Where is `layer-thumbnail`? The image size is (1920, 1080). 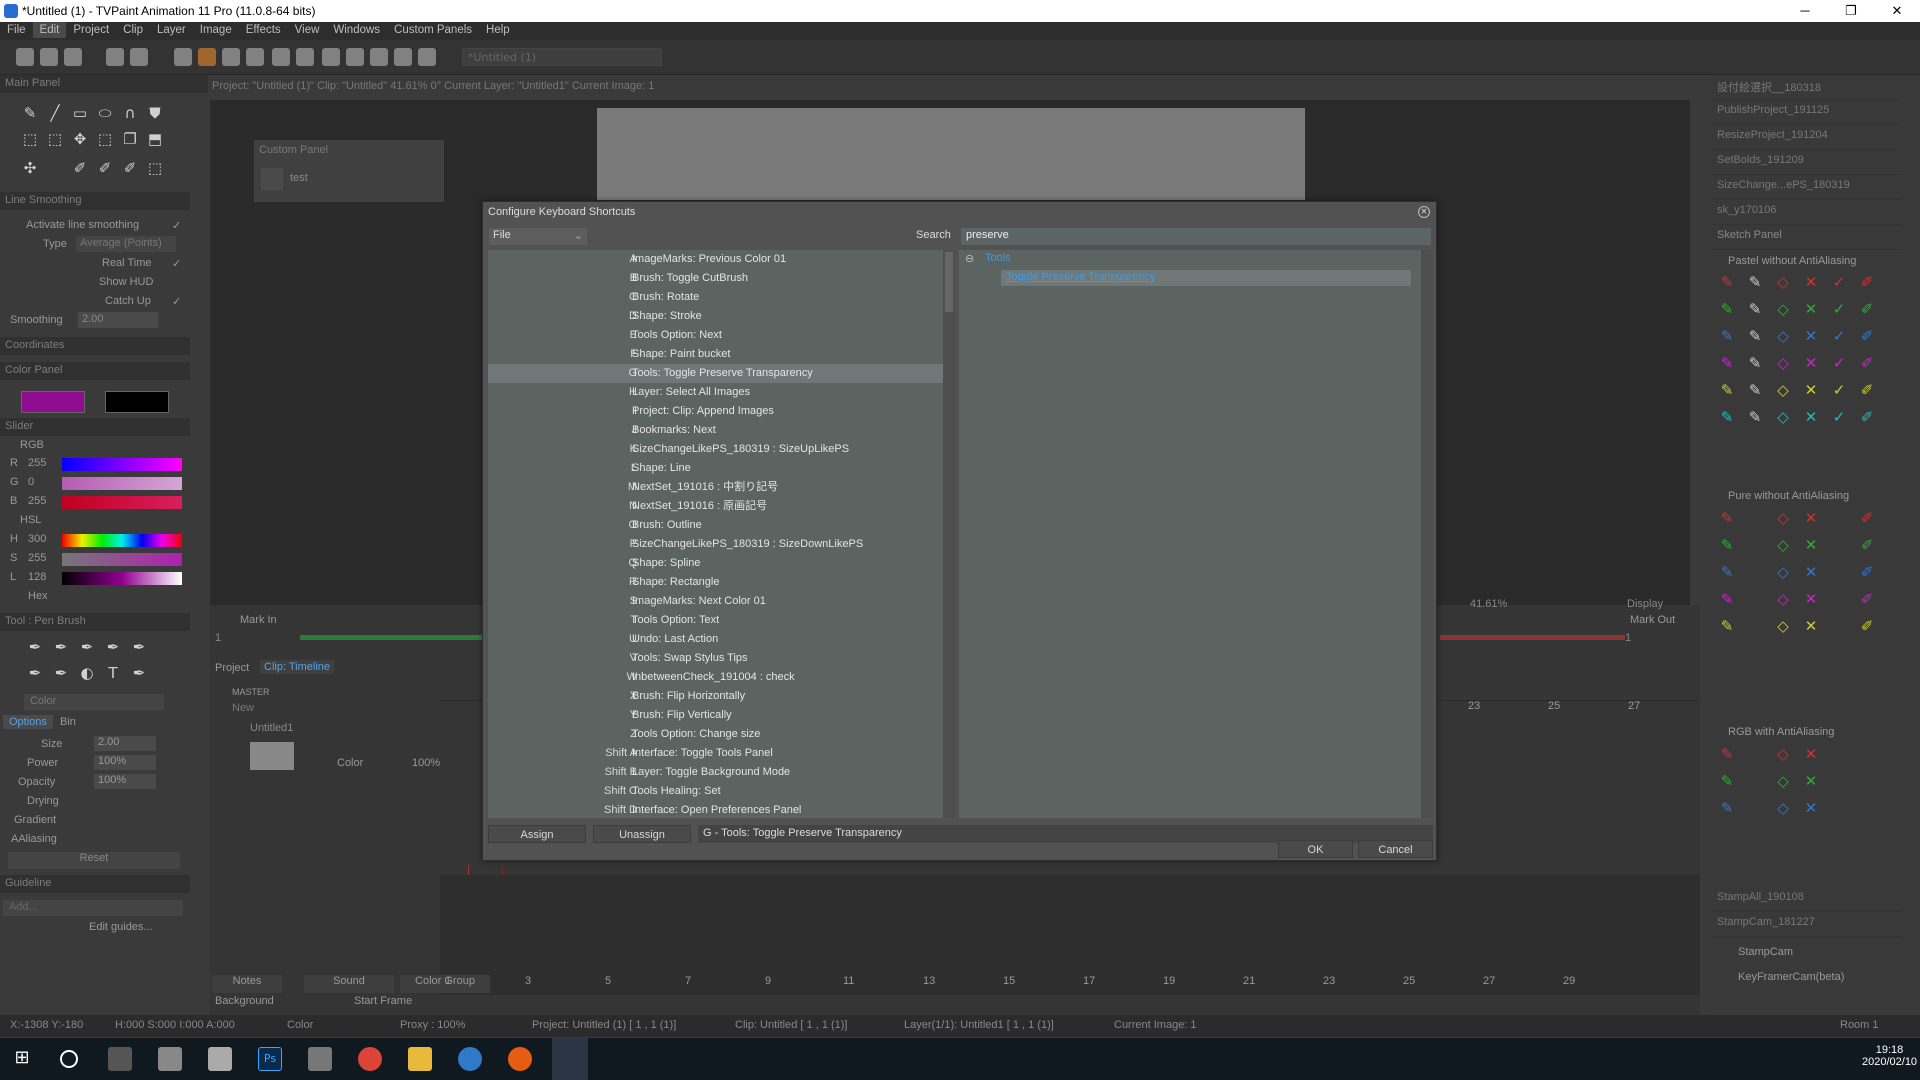 layer-thumbnail is located at coordinates (272, 756).